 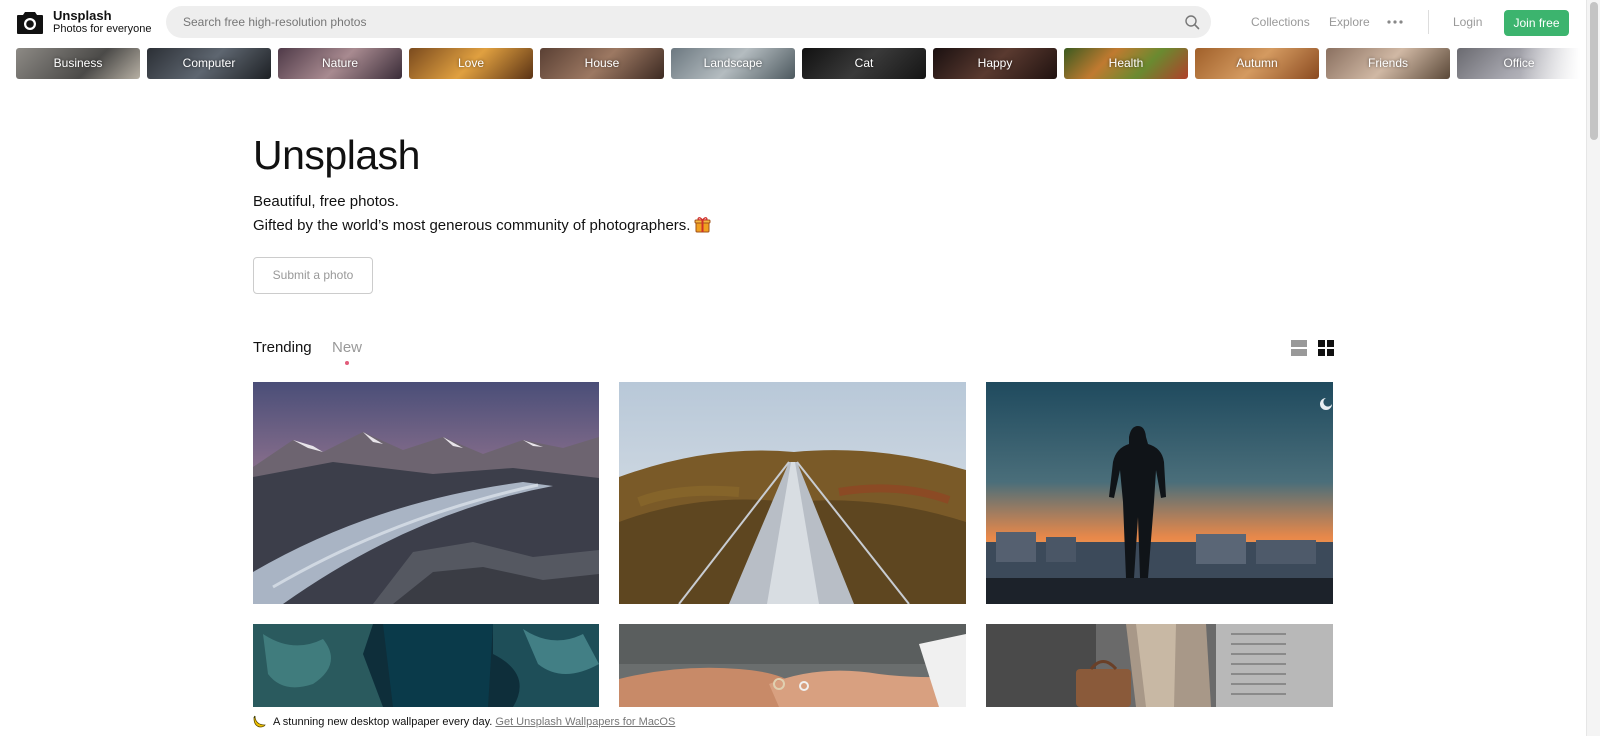 What do you see at coordinates (1299, 348) in the screenshot?
I see `list-view-icon` at bounding box center [1299, 348].